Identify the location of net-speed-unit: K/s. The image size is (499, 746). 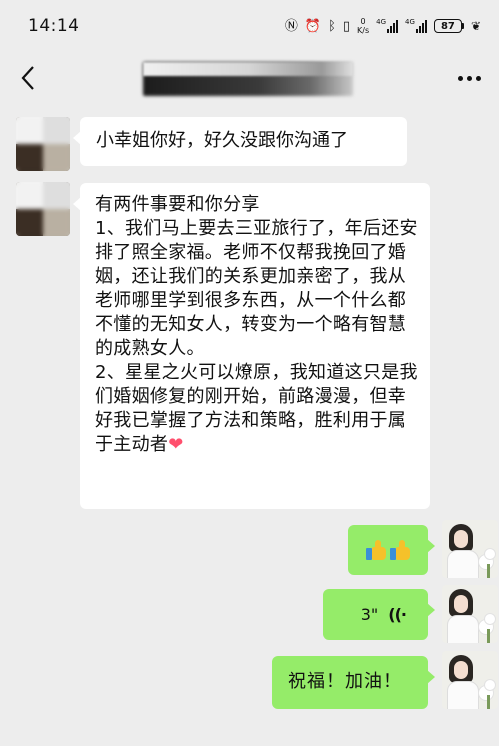
(363, 30).